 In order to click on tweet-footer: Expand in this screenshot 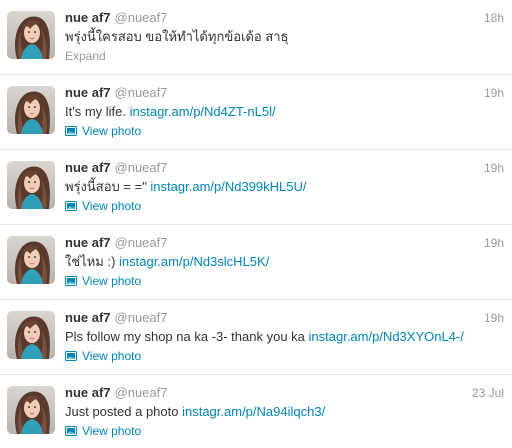, I will do `click(85, 56)`.